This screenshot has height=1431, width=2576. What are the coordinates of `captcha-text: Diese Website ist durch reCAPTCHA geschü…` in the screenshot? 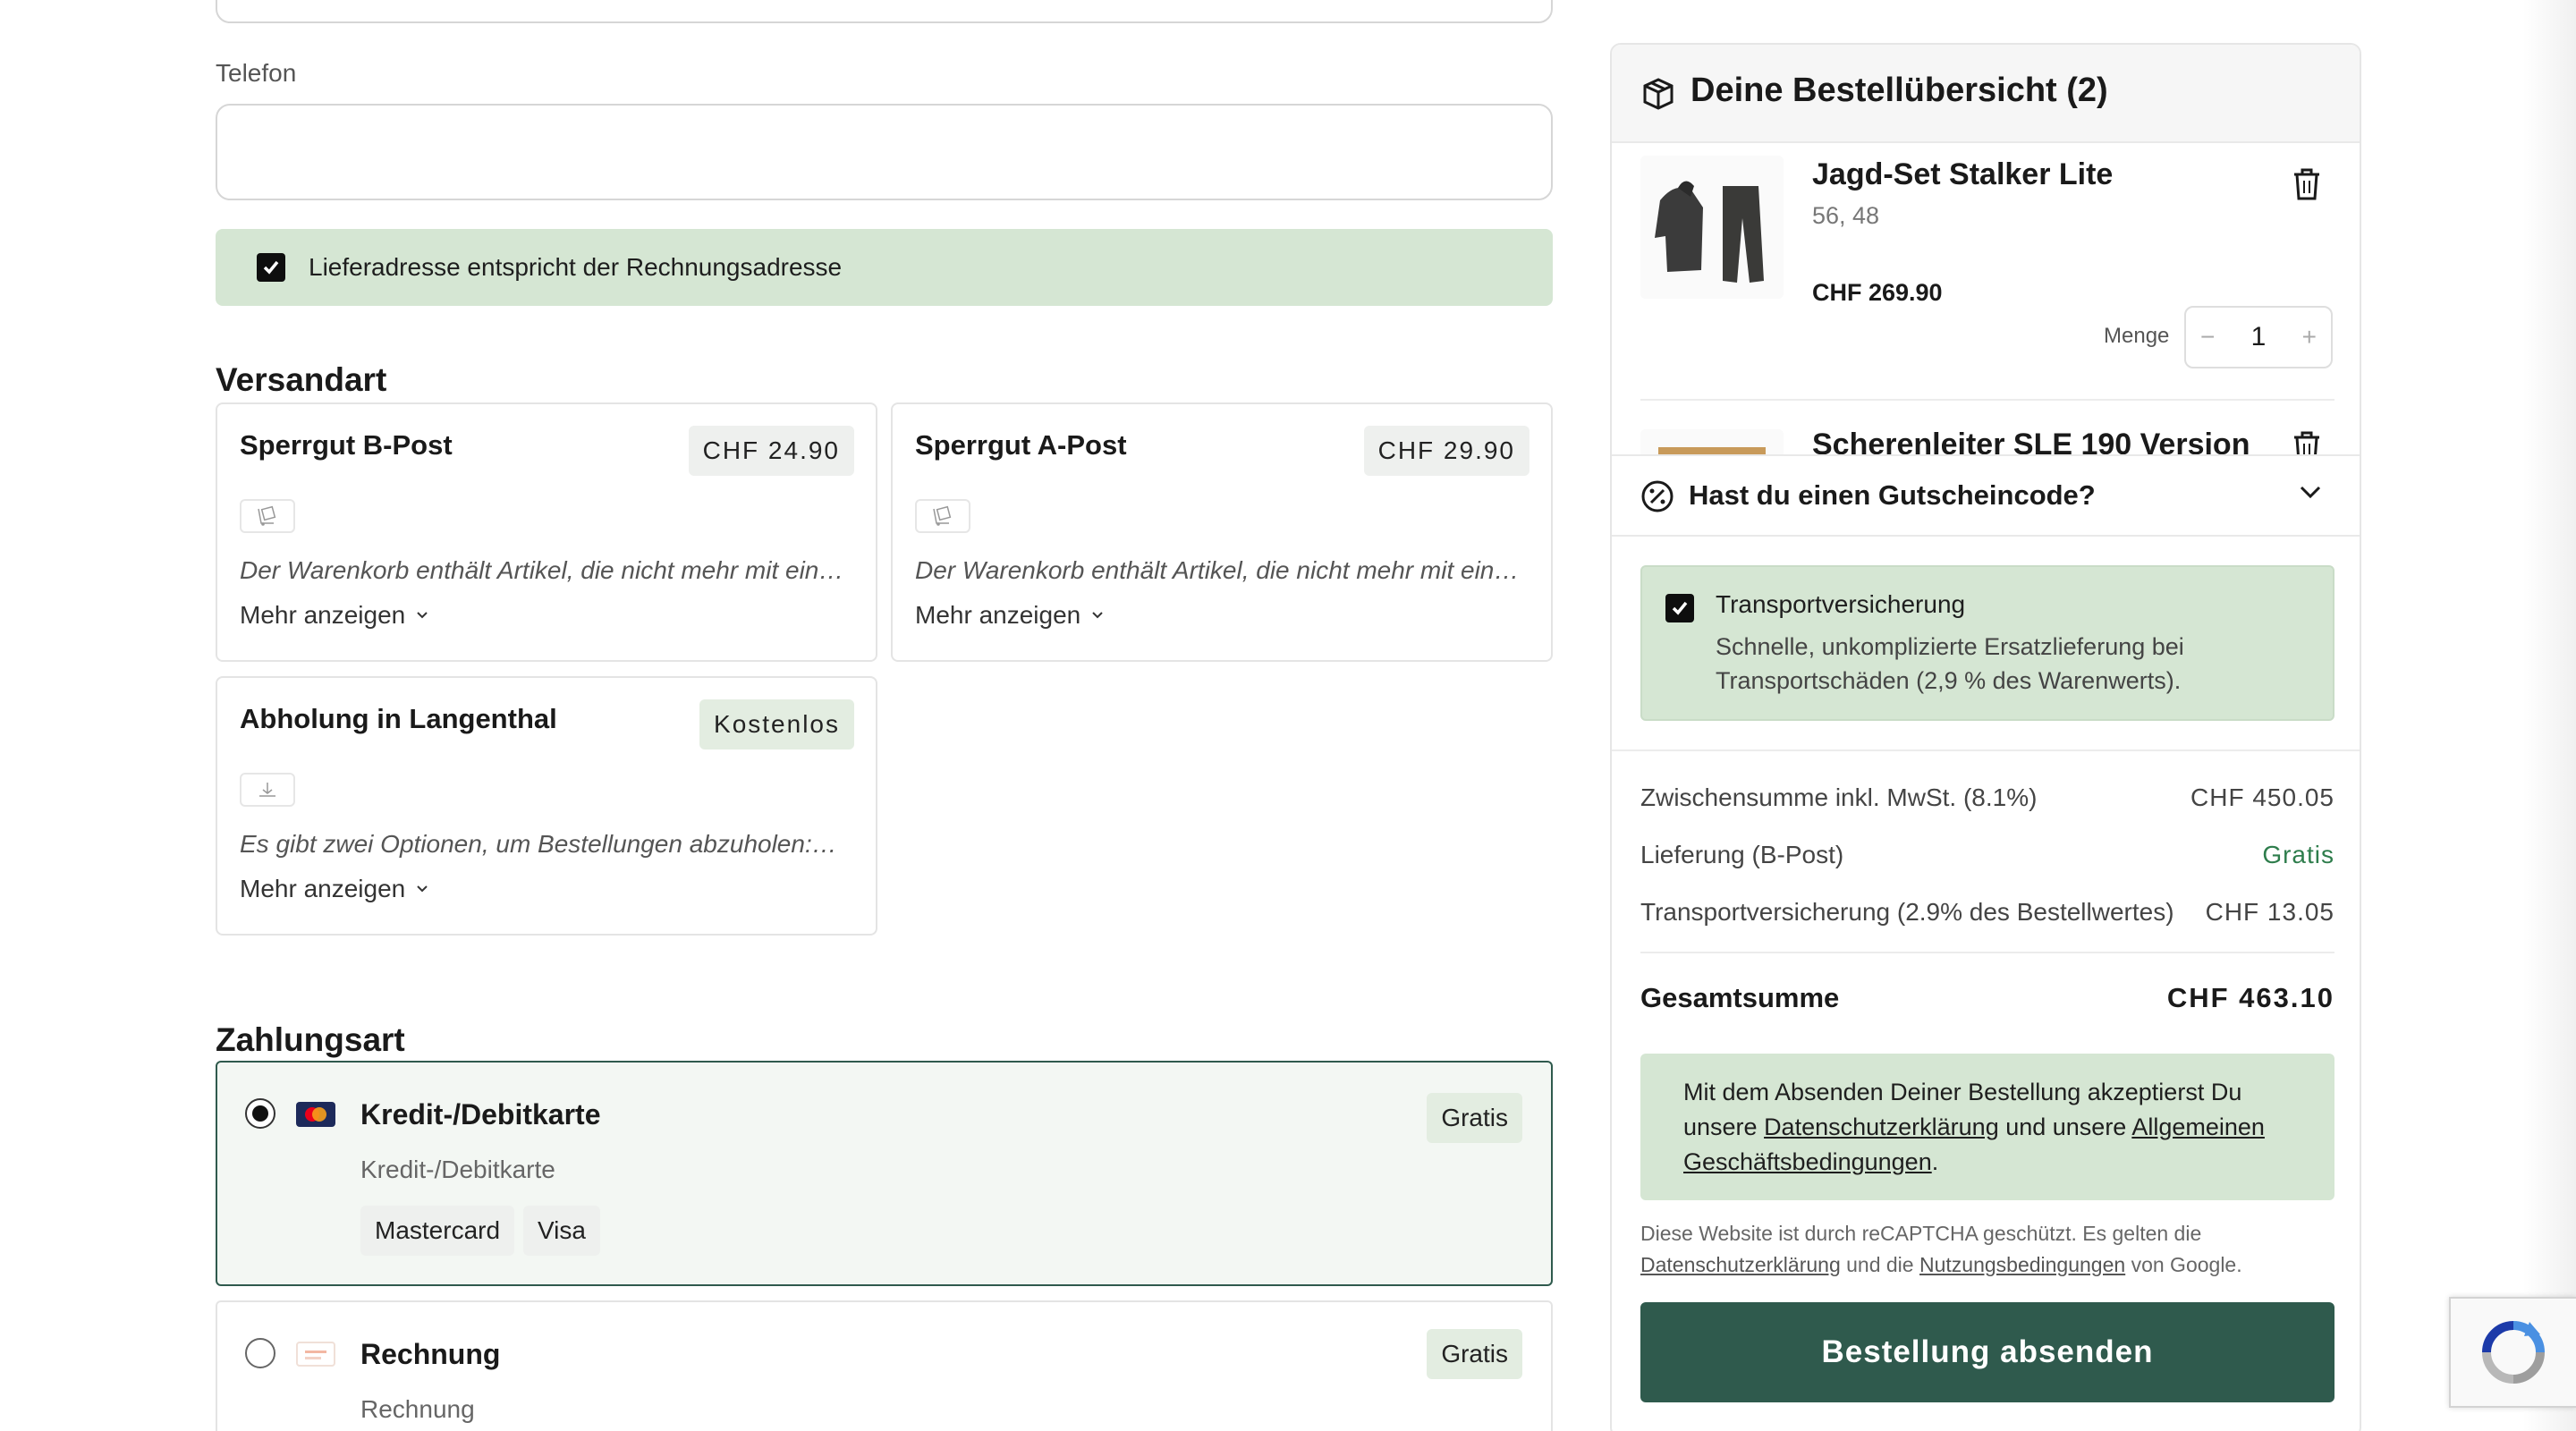 It's located at (1921, 1233).